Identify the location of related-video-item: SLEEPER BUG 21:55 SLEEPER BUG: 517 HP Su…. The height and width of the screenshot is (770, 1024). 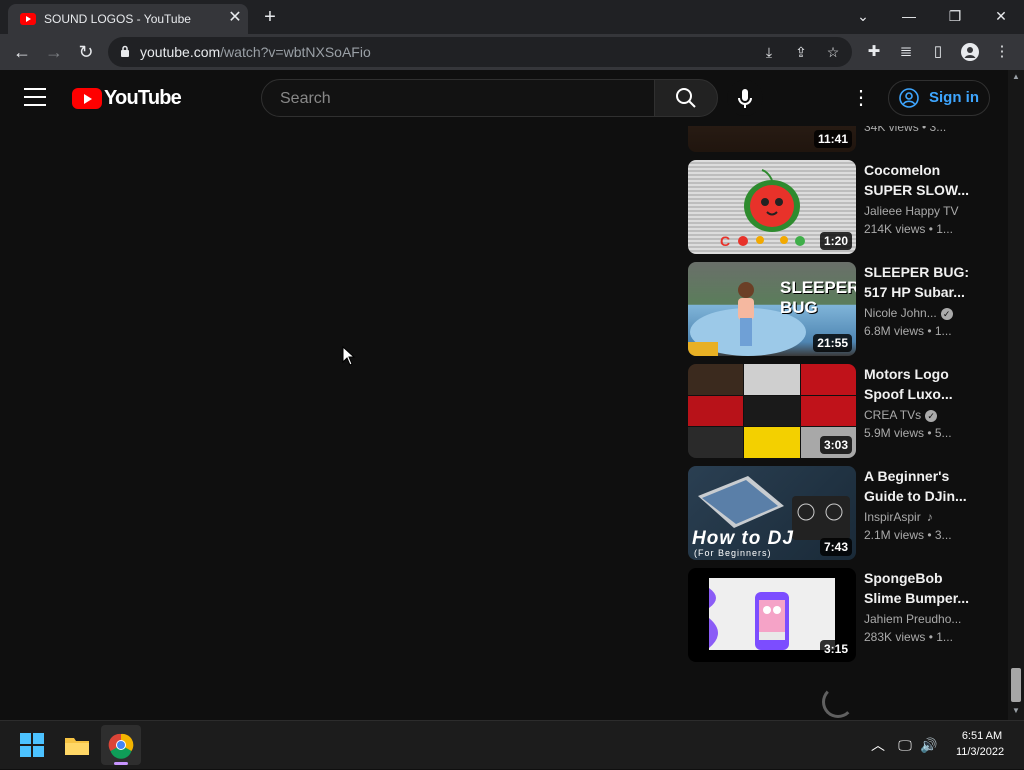
(838, 309).